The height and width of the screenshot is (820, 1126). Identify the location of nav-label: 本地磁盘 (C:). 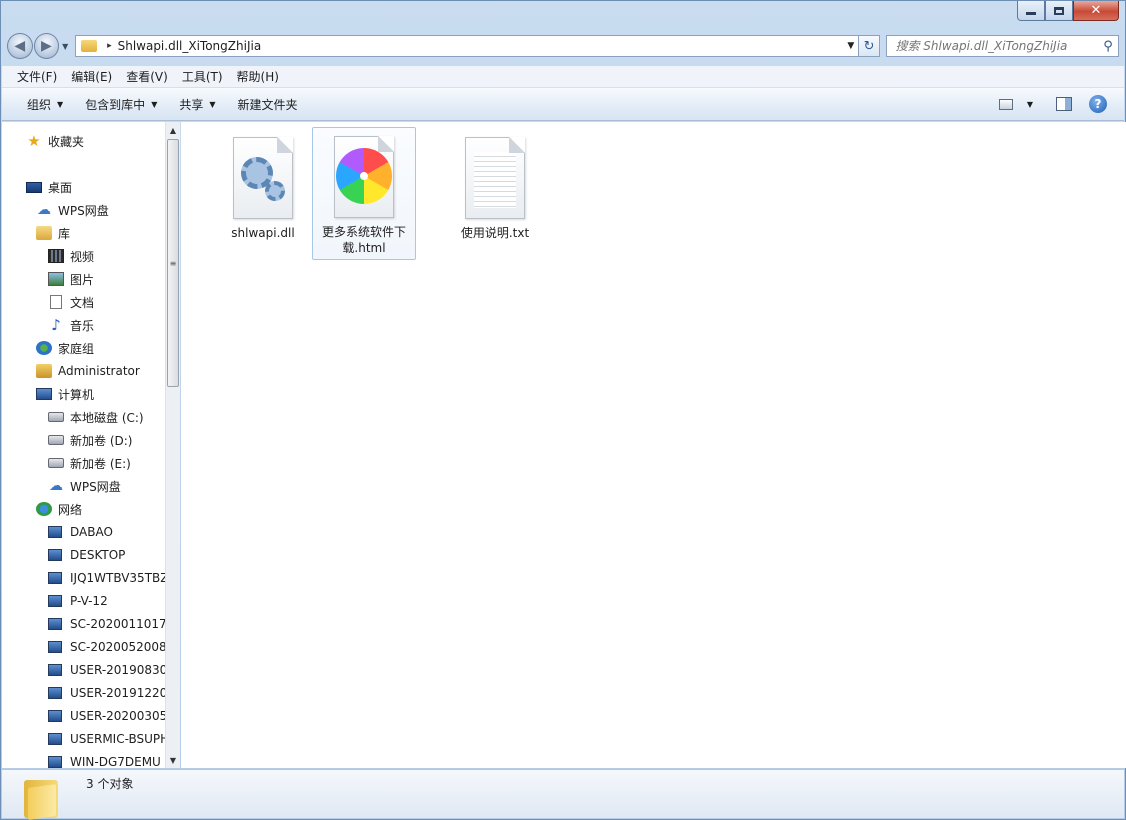
(107, 417).